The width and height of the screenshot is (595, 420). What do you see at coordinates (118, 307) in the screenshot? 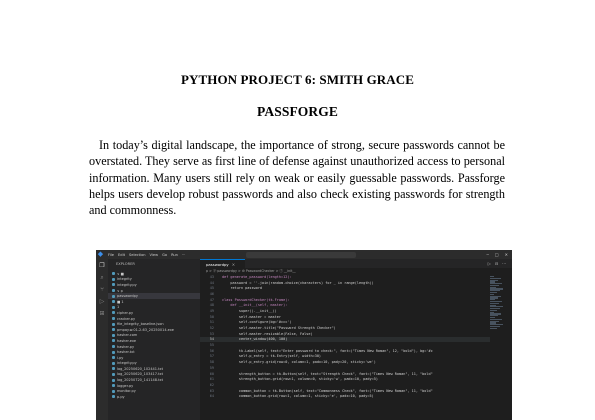
I see `file-name: 1` at bounding box center [118, 307].